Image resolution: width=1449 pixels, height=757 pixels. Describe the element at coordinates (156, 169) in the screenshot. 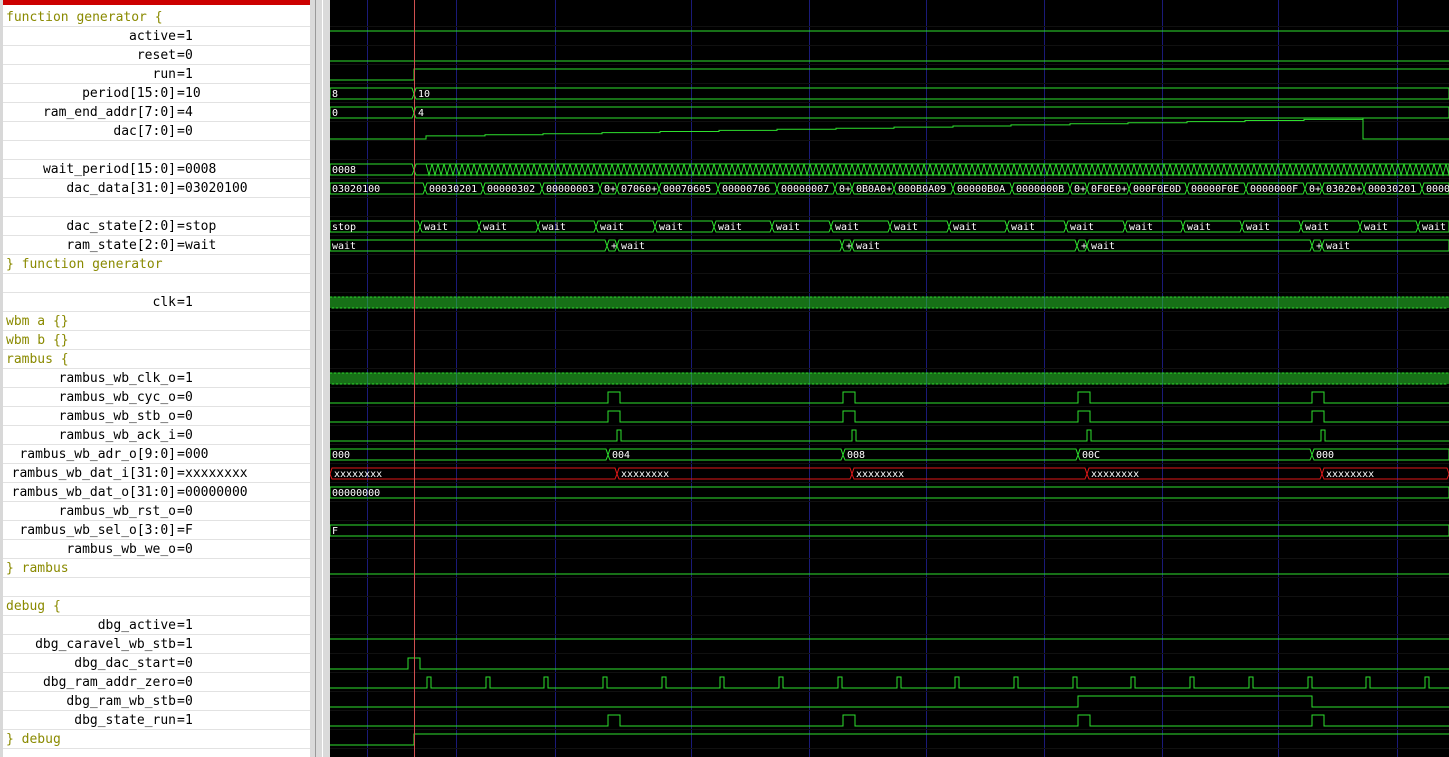

I see `signal-row: wait_period[15:0] = 0008` at that location.